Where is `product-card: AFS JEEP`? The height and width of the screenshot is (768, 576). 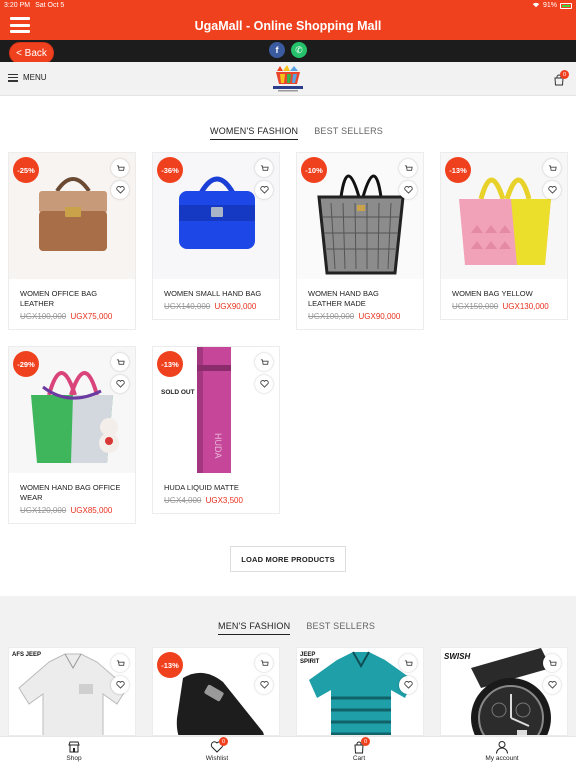 product-card: AFS JEEP is located at coordinates (72, 691).